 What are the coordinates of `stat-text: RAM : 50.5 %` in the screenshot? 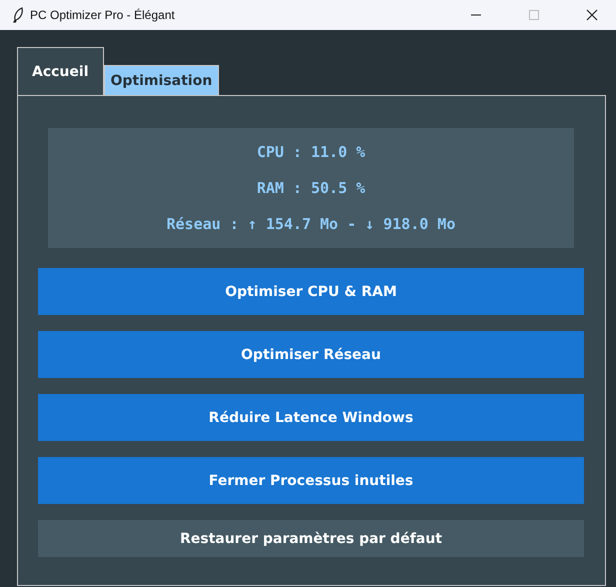 It's located at (311, 188).